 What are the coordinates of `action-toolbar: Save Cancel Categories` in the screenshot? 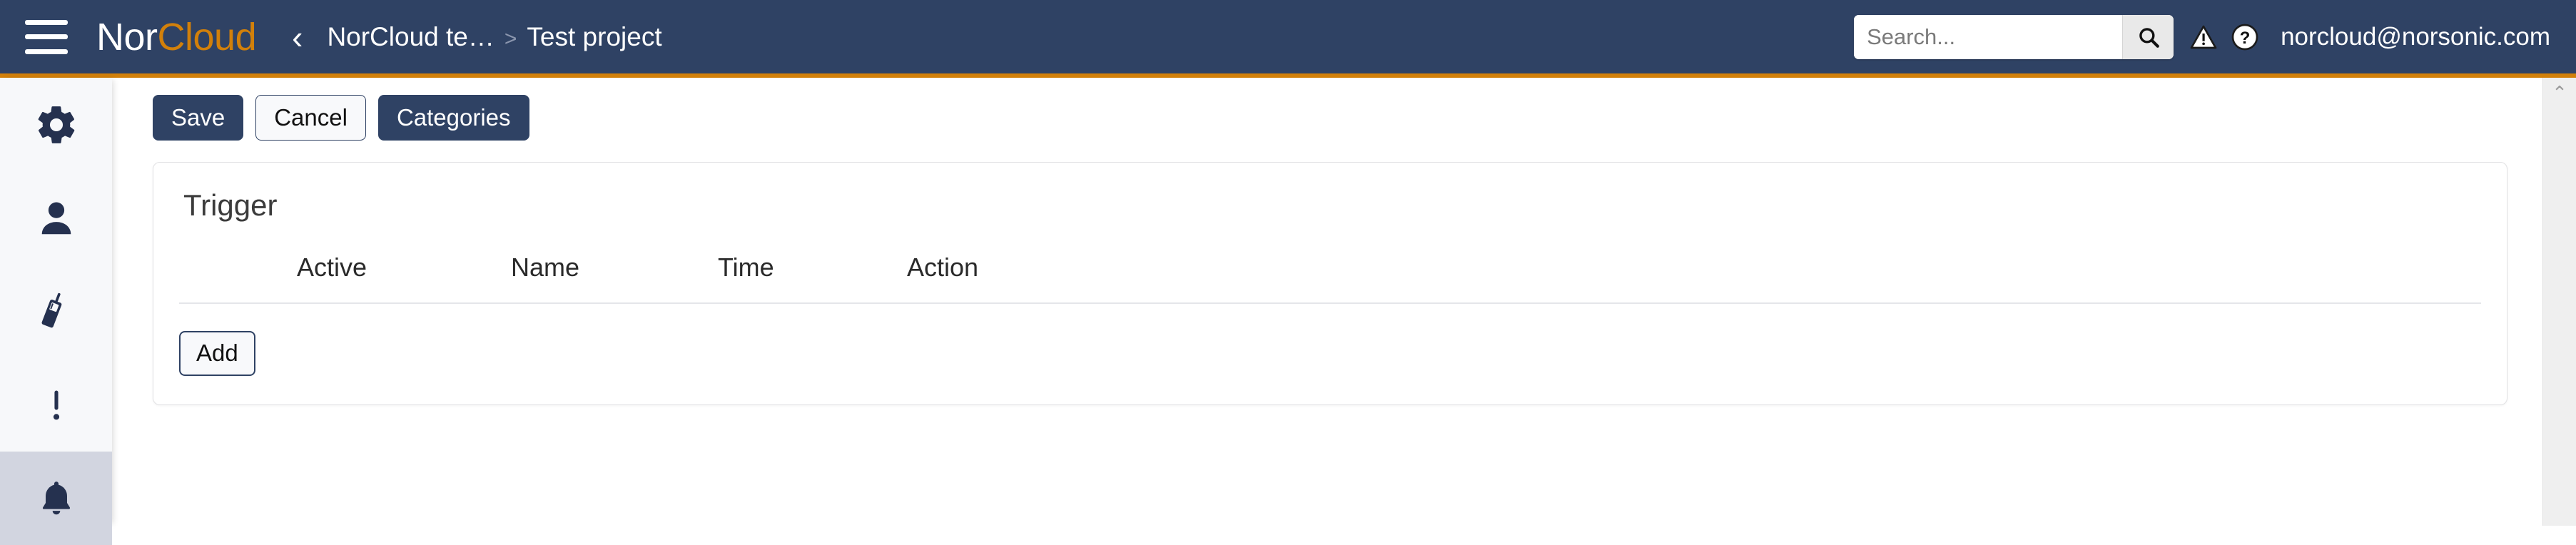 It's located at (1332, 110).